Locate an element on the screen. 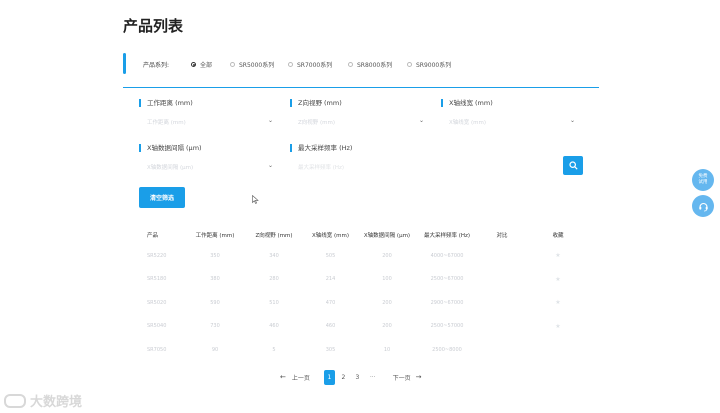 This screenshot has height=413, width=720. cell-x-width: 214 is located at coordinates (330, 279).